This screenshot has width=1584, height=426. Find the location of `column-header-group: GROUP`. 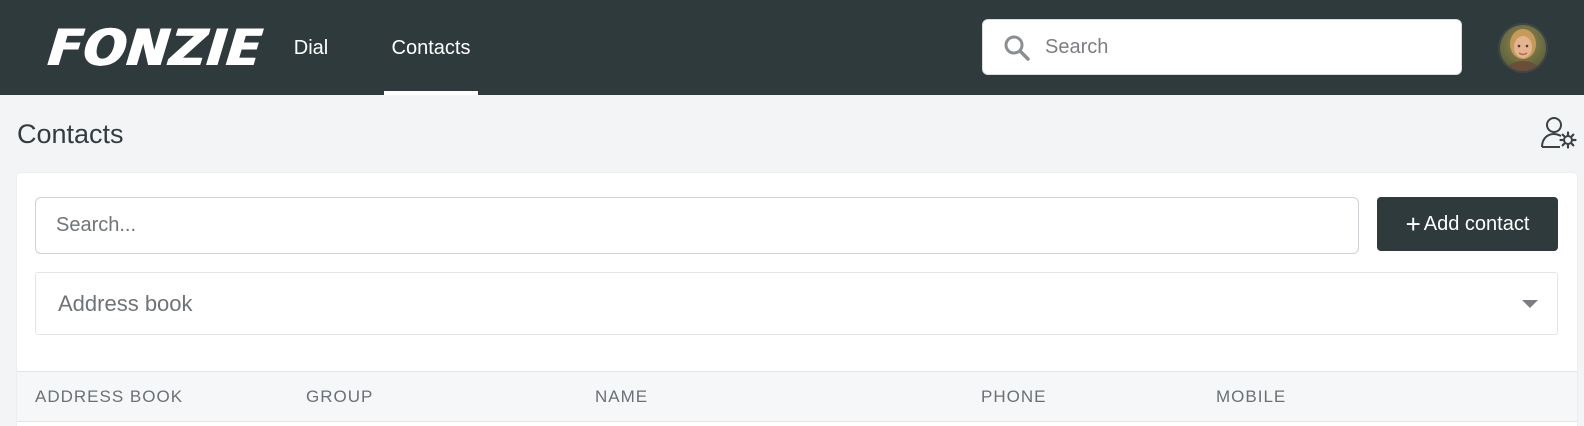

column-header-group: GROUP is located at coordinates (339, 397).